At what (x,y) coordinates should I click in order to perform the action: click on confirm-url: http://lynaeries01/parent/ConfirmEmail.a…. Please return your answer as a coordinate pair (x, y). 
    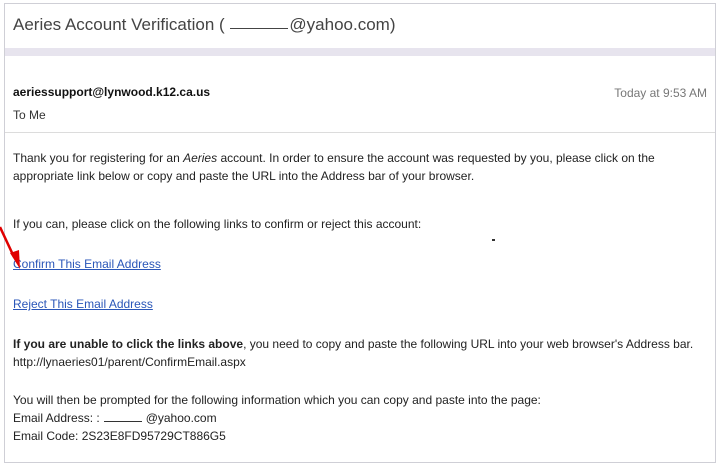
    Looking at the image, I should click on (129, 362).